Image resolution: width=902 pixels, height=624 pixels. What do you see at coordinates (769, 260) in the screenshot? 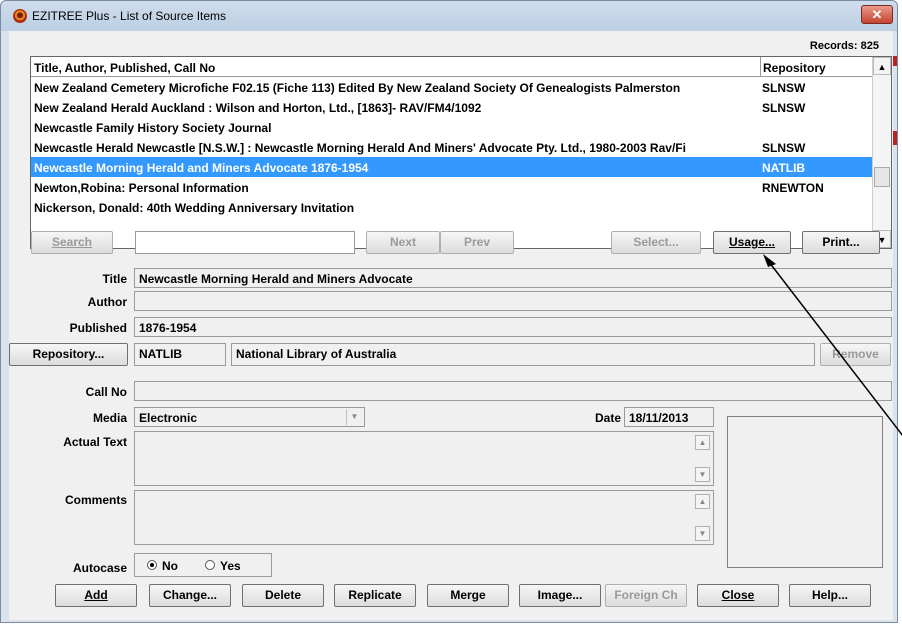
I see `annotation-arrow-head` at bounding box center [769, 260].